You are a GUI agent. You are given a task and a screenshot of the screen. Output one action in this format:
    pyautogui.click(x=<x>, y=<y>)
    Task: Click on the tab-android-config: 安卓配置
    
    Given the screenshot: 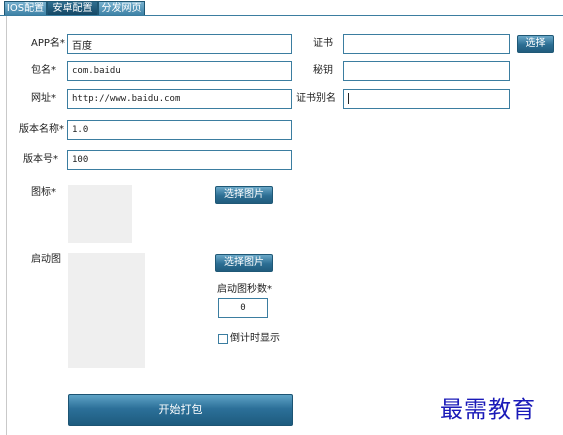 What is the action you would take?
    pyautogui.click(x=72, y=8)
    